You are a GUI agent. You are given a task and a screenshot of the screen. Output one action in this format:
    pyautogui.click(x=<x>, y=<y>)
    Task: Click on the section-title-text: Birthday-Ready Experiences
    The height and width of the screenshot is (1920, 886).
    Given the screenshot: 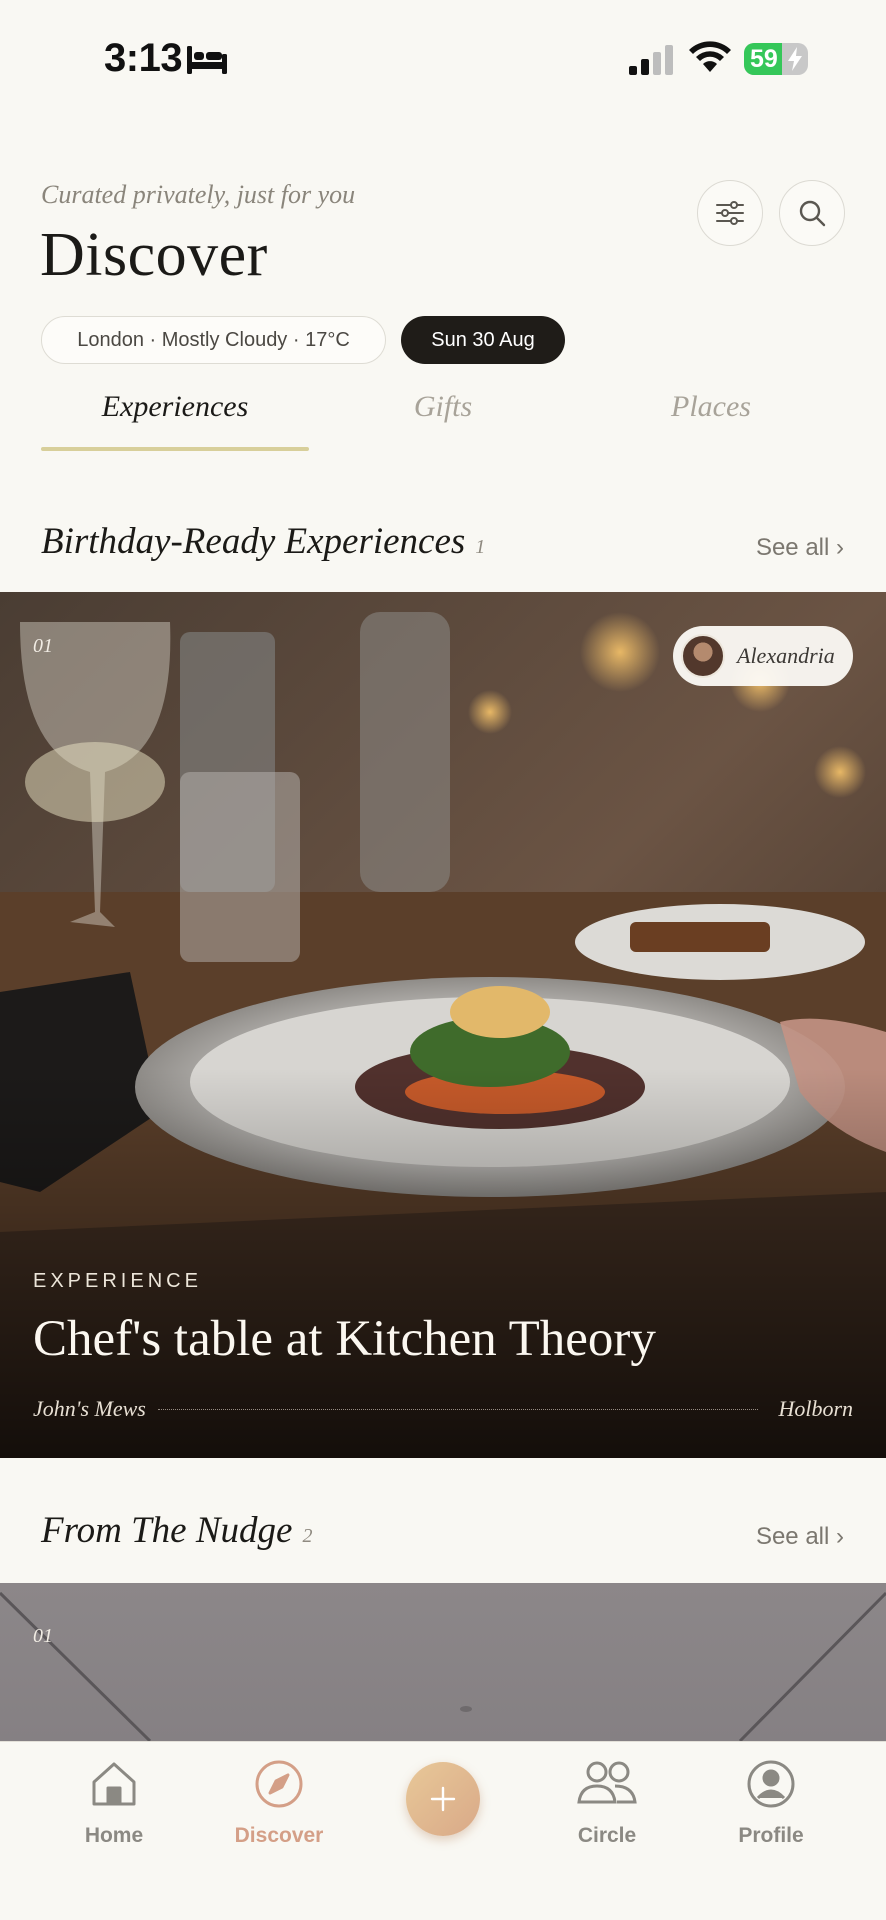 What is the action you would take?
    pyautogui.click(x=253, y=541)
    